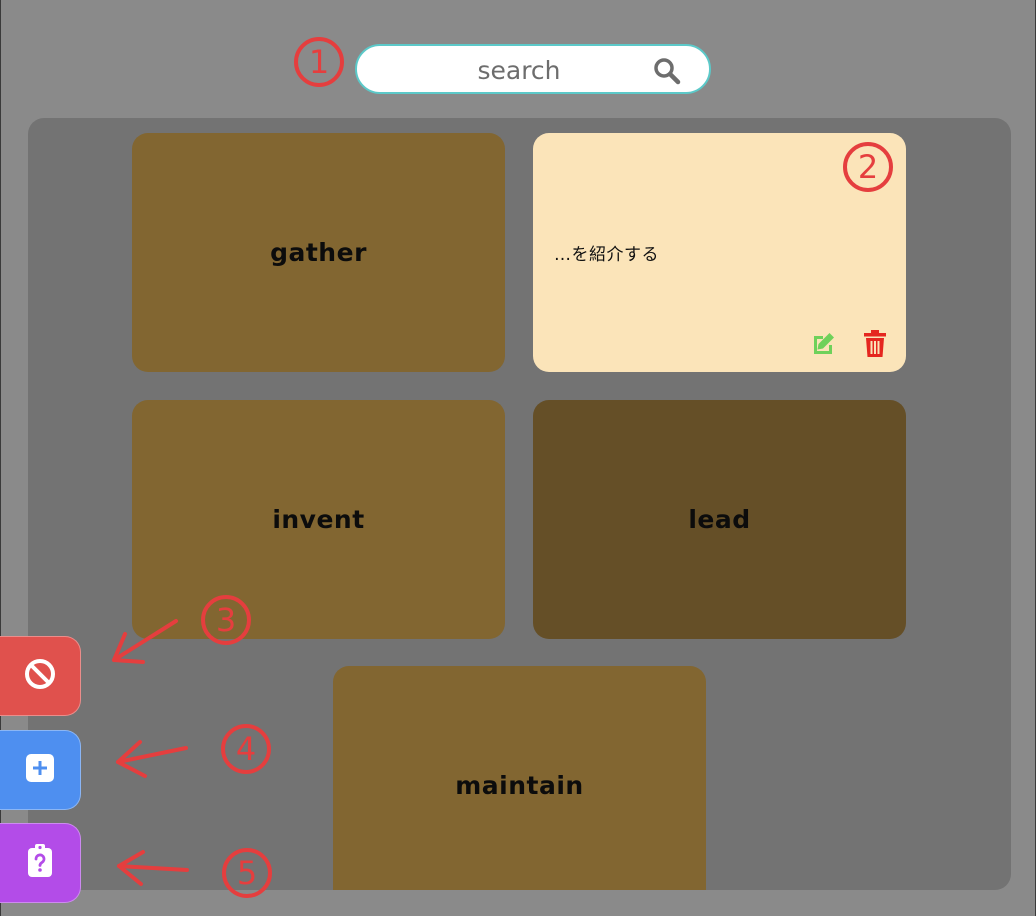 This screenshot has width=1036, height=916. I want to click on edit-icon, so click(823, 344).